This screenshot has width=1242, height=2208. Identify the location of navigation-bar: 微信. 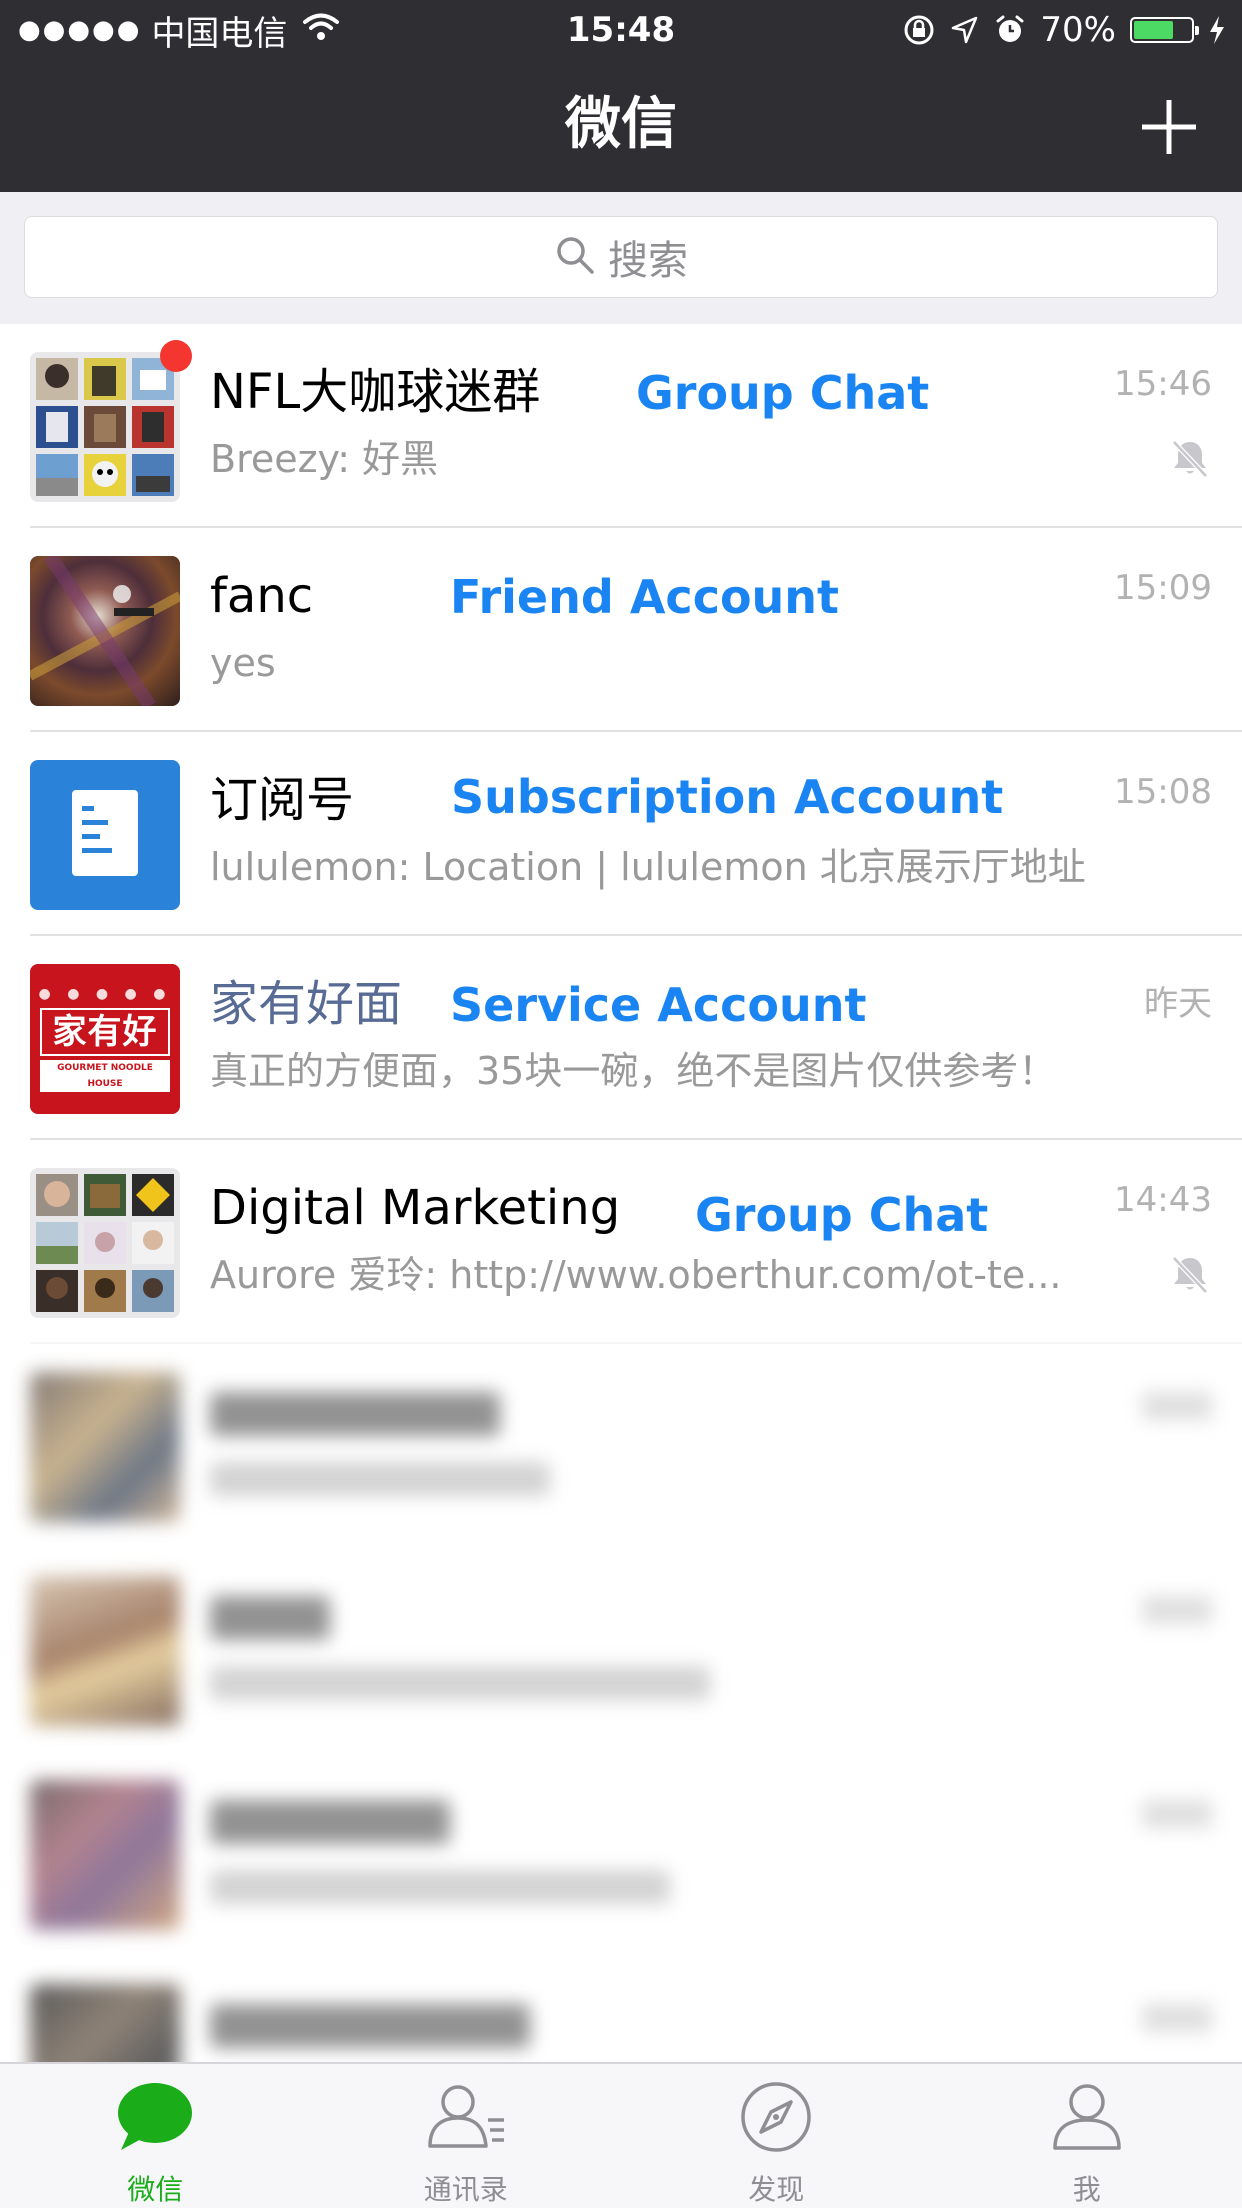
(621, 127).